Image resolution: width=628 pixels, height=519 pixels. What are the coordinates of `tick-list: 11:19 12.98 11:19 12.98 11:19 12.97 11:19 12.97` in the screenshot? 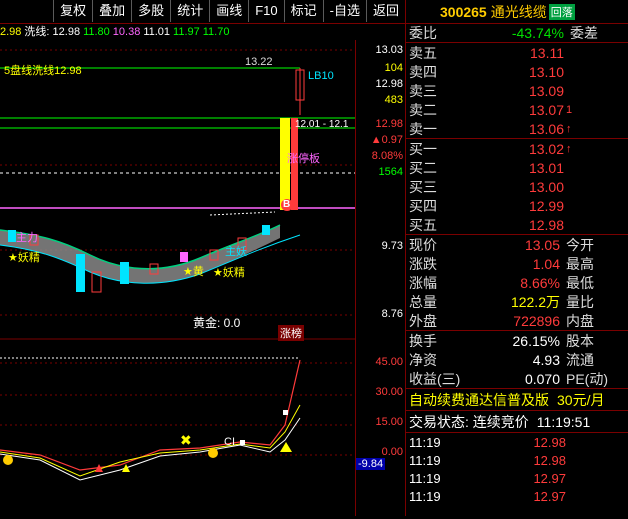 It's located at (517, 469).